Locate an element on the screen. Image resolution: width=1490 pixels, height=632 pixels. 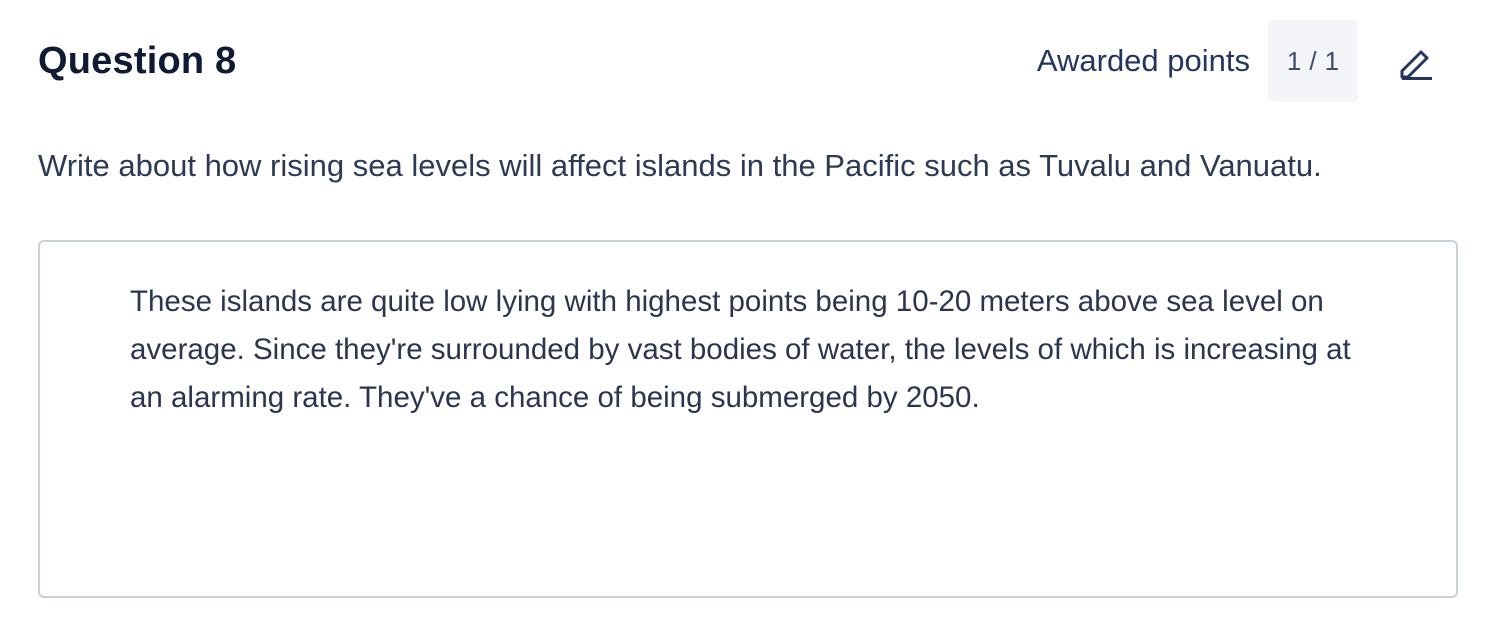
awarded-points-value: 1 is located at coordinates (1294, 60).